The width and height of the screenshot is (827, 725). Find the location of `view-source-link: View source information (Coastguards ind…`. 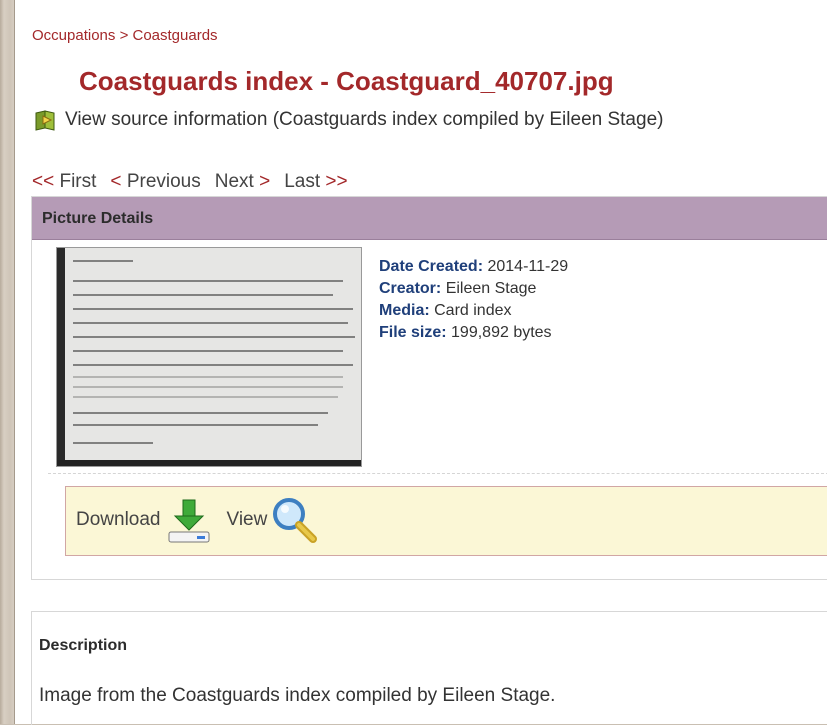

view-source-link: View source information (Coastguards ind… is located at coordinates (348, 120).